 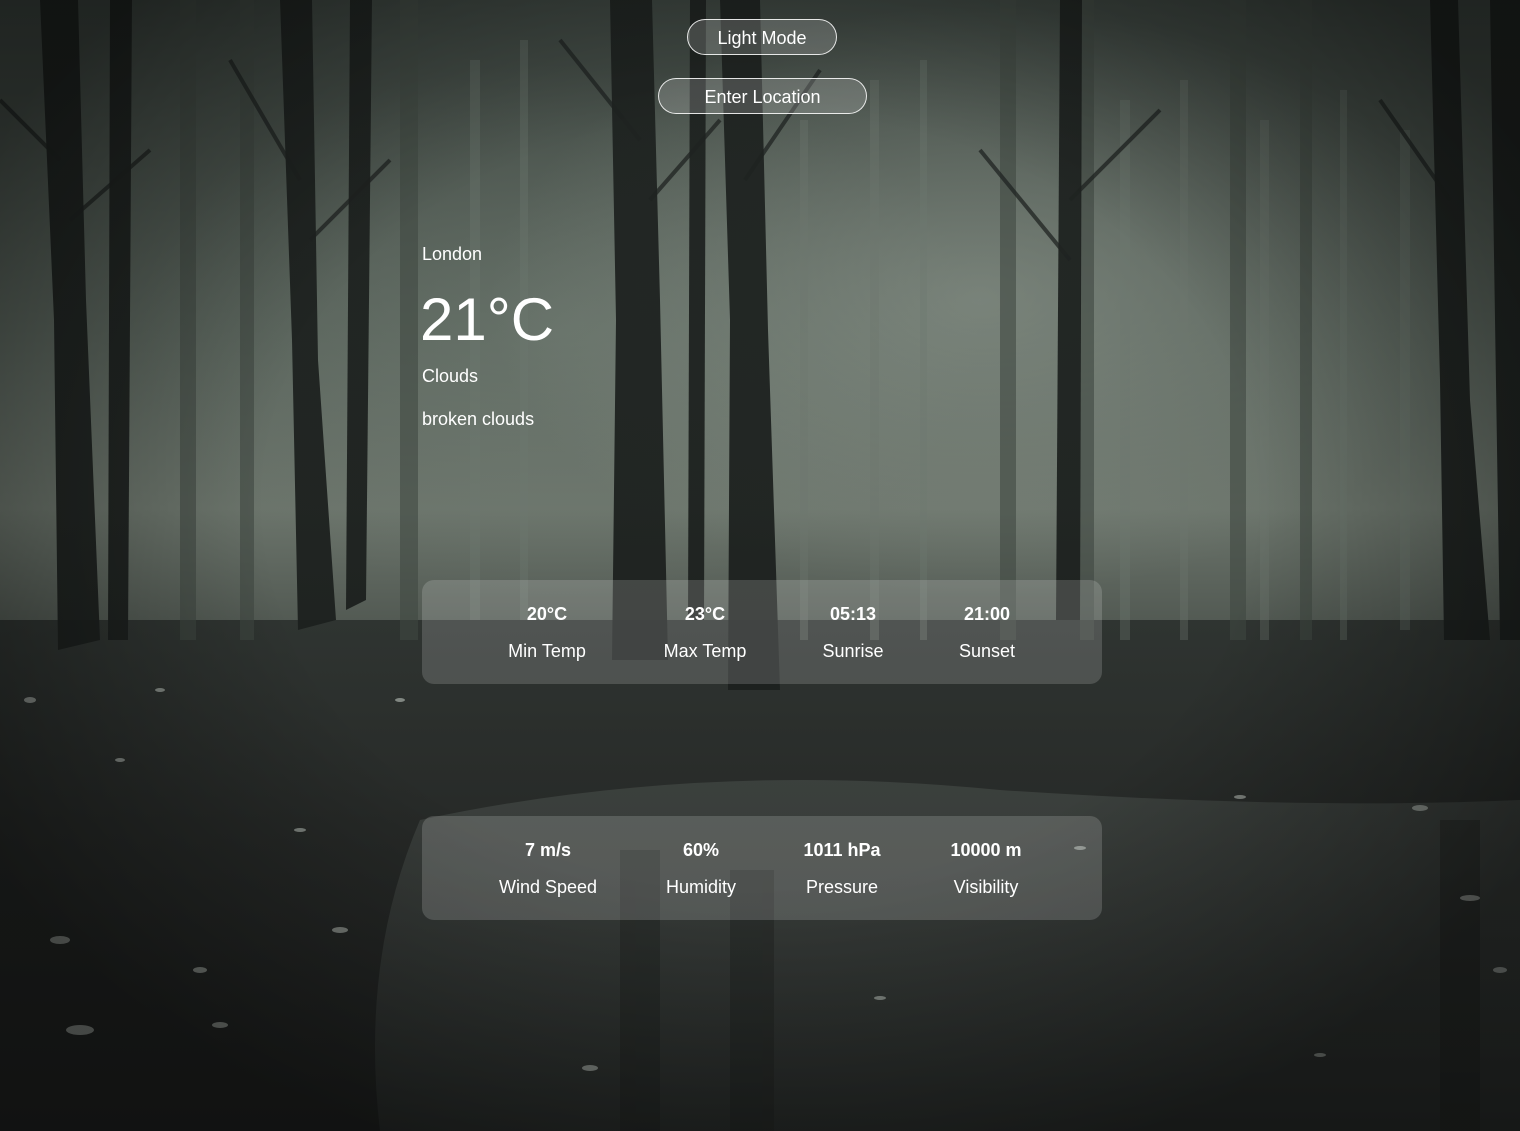 I want to click on current-temperature: 21°C, so click(x=487, y=319).